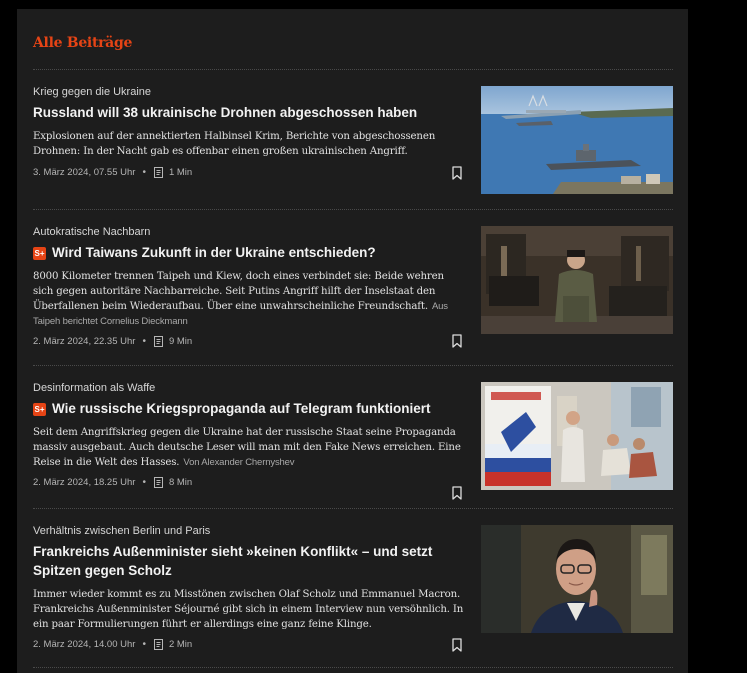 The height and width of the screenshot is (673, 747). I want to click on article-meta: 2. März 2024, 14.00 Uhr • 2 Min, so click(112, 644).